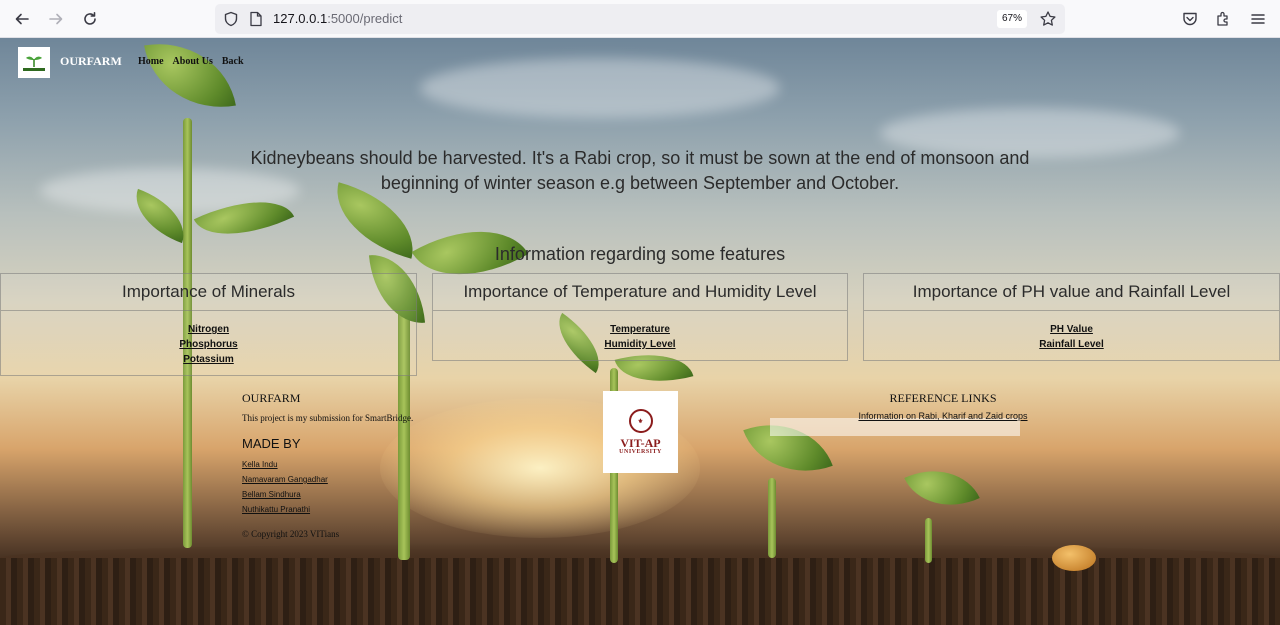 This screenshot has height=625, width=1280. Describe the element at coordinates (208, 292) in the screenshot. I see `card-title: Importance of Minerals` at that location.